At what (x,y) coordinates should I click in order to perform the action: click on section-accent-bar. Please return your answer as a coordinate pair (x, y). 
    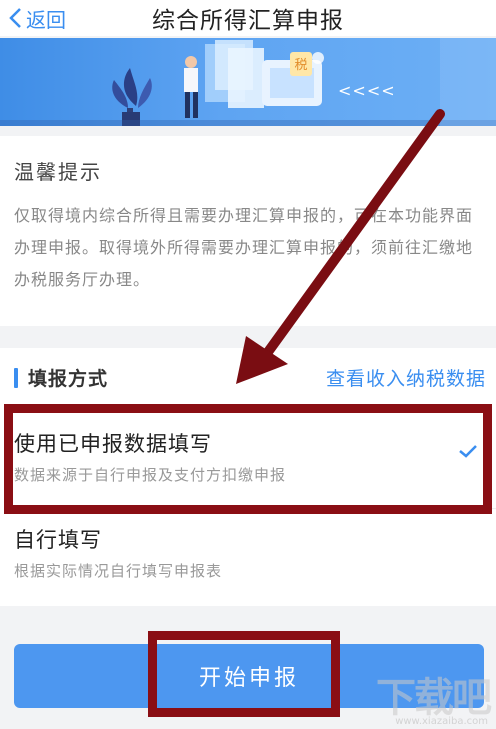
    Looking at the image, I should click on (16, 378).